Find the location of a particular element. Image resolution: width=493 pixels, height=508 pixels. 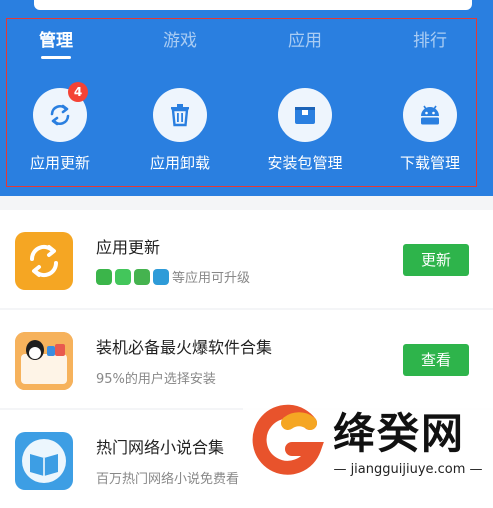

tab-manage: 管理 is located at coordinates (56, 41).